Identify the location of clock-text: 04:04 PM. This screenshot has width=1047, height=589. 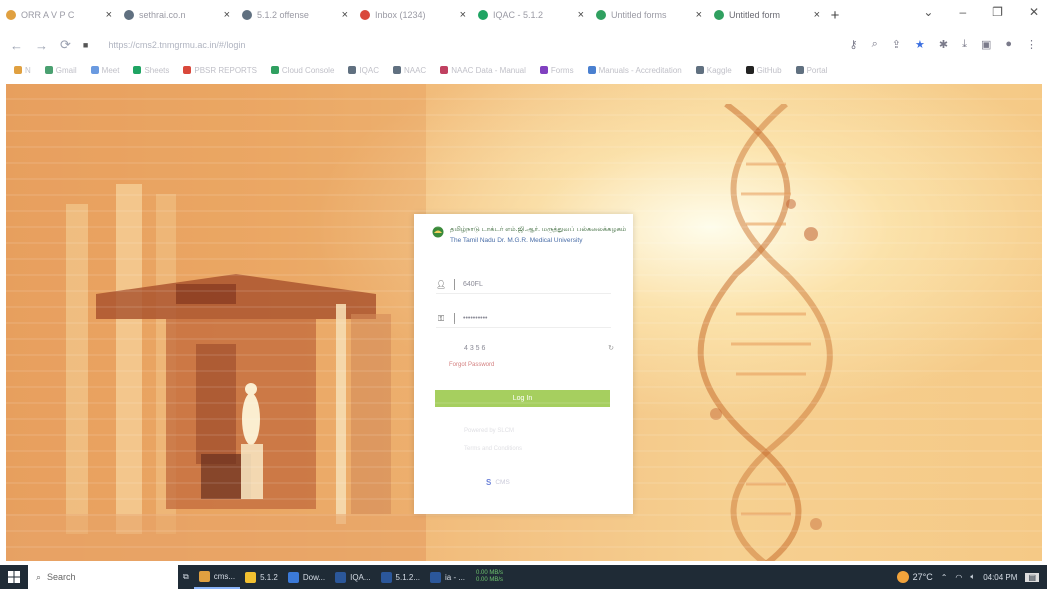
(1000, 577).